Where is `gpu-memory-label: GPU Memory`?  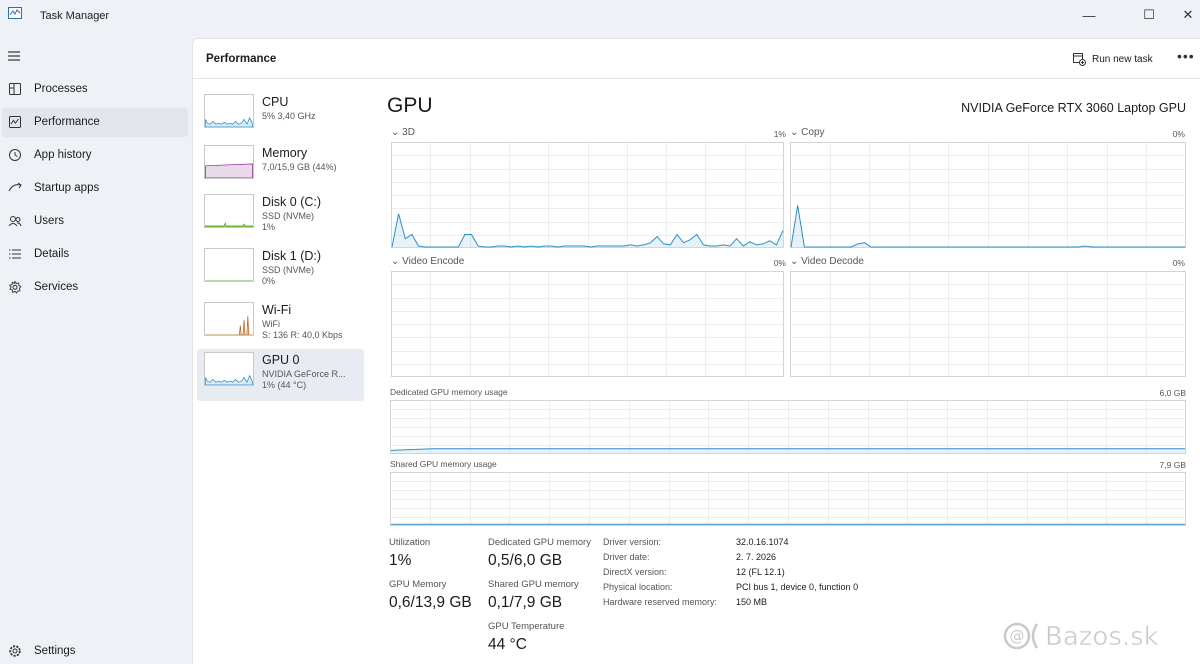 gpu-memory-label: GPU Memory is located at coordinates (418, 584).